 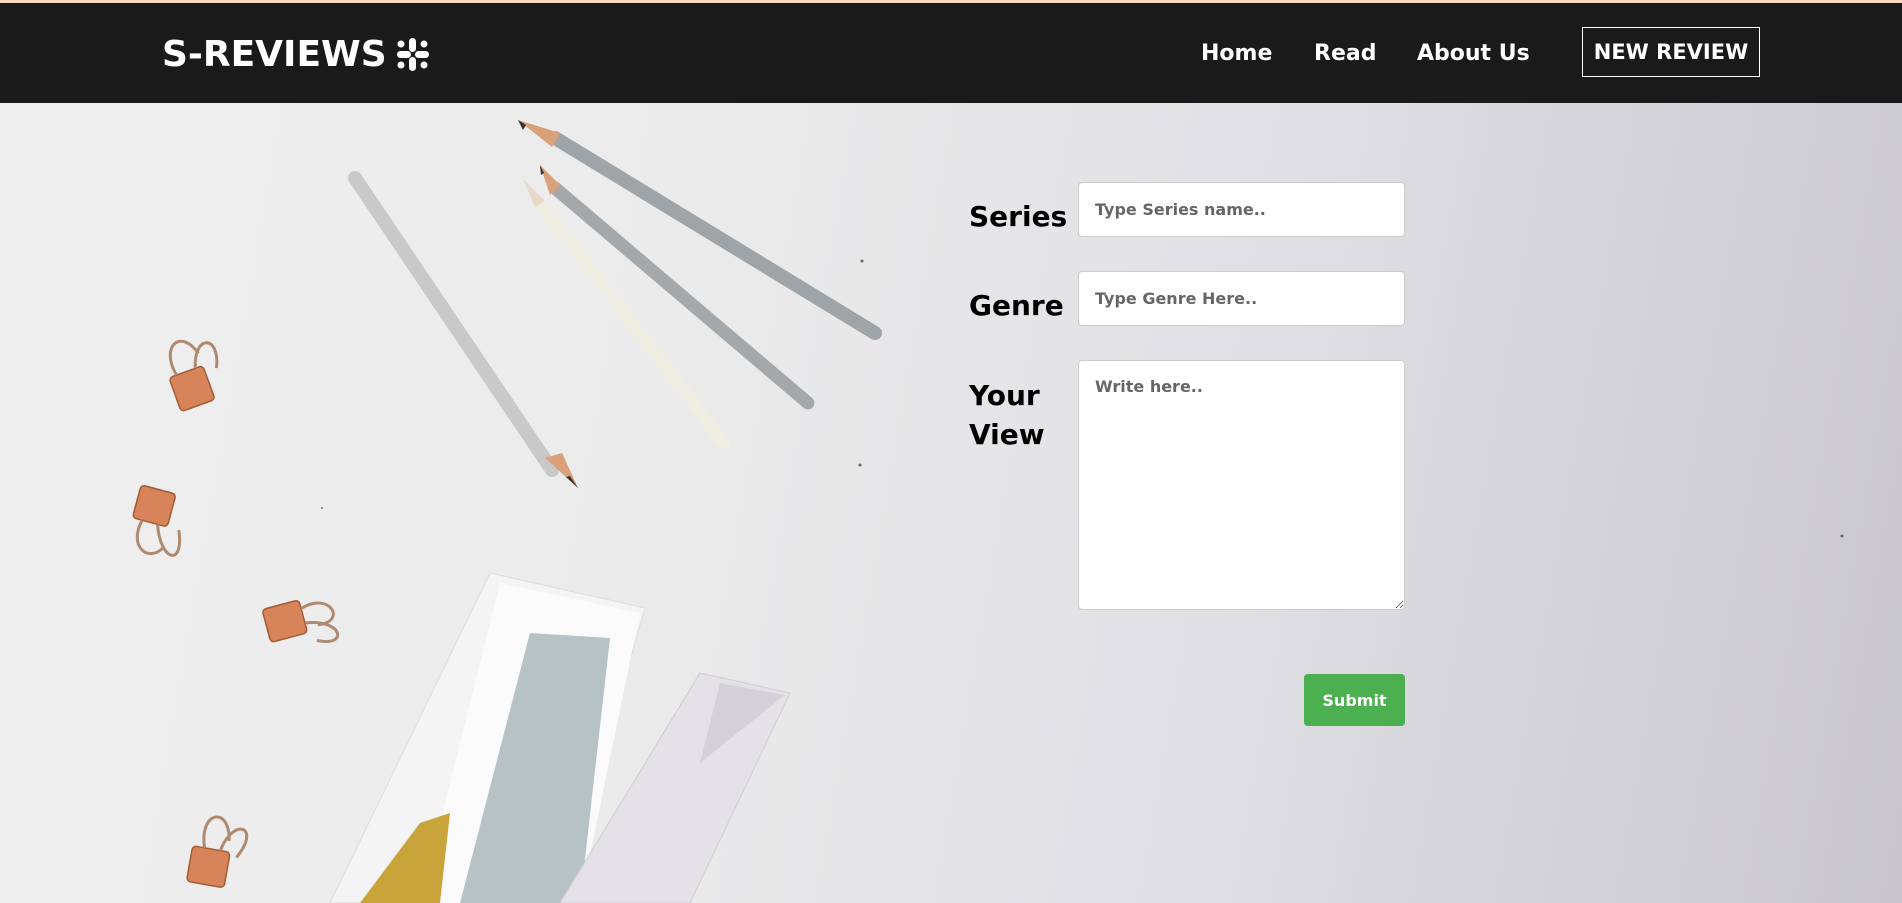 What do you see at coordinates (1007, 415) in the screenshot?
I see `your-view-label: Your View` at bounding box center [1007, 415].